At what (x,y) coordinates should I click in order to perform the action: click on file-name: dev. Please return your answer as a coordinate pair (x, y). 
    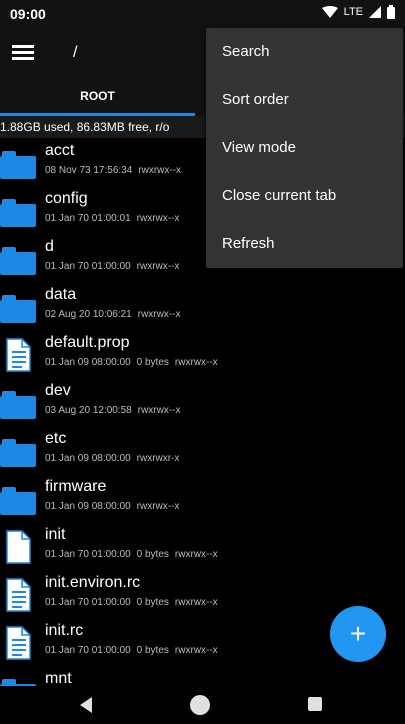
    Looking at the image, I should click on (58, 390).